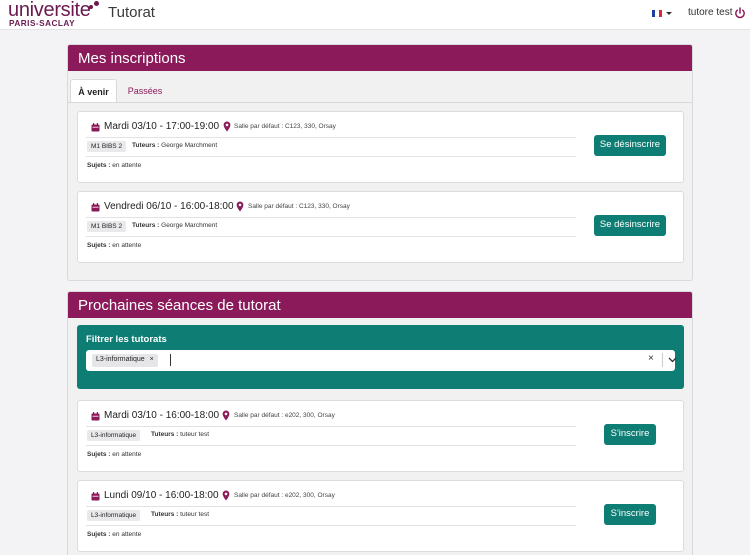  I want to click on text-cursor, so click(170, 360).